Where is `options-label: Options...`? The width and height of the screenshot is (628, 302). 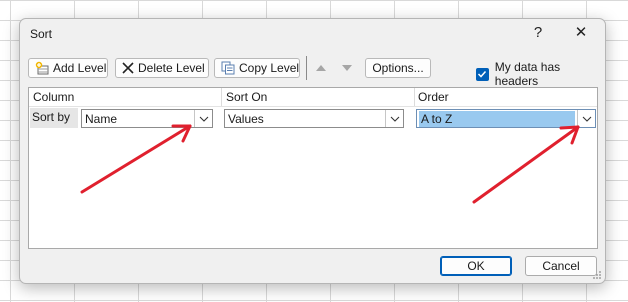 options-label: Options... is located at coordinates (398, 68).